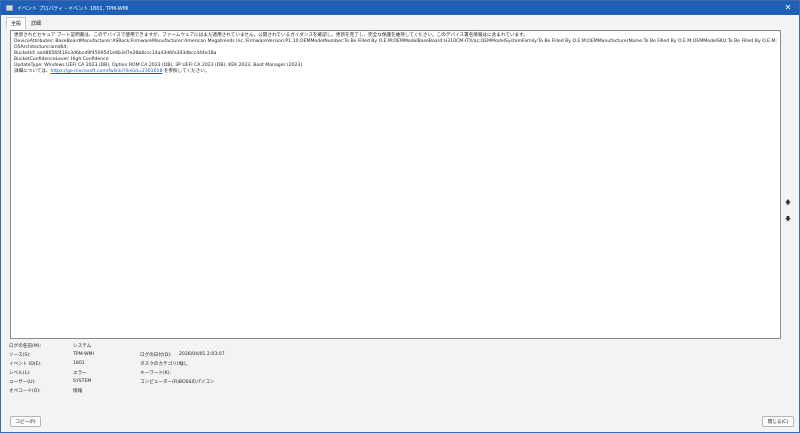 The width and height of the screenshot is (800, 433). What do you see at coordinates (9, 8) in the screenshot?
I see `event-viewer-icon` at bounding box center [9, 8].